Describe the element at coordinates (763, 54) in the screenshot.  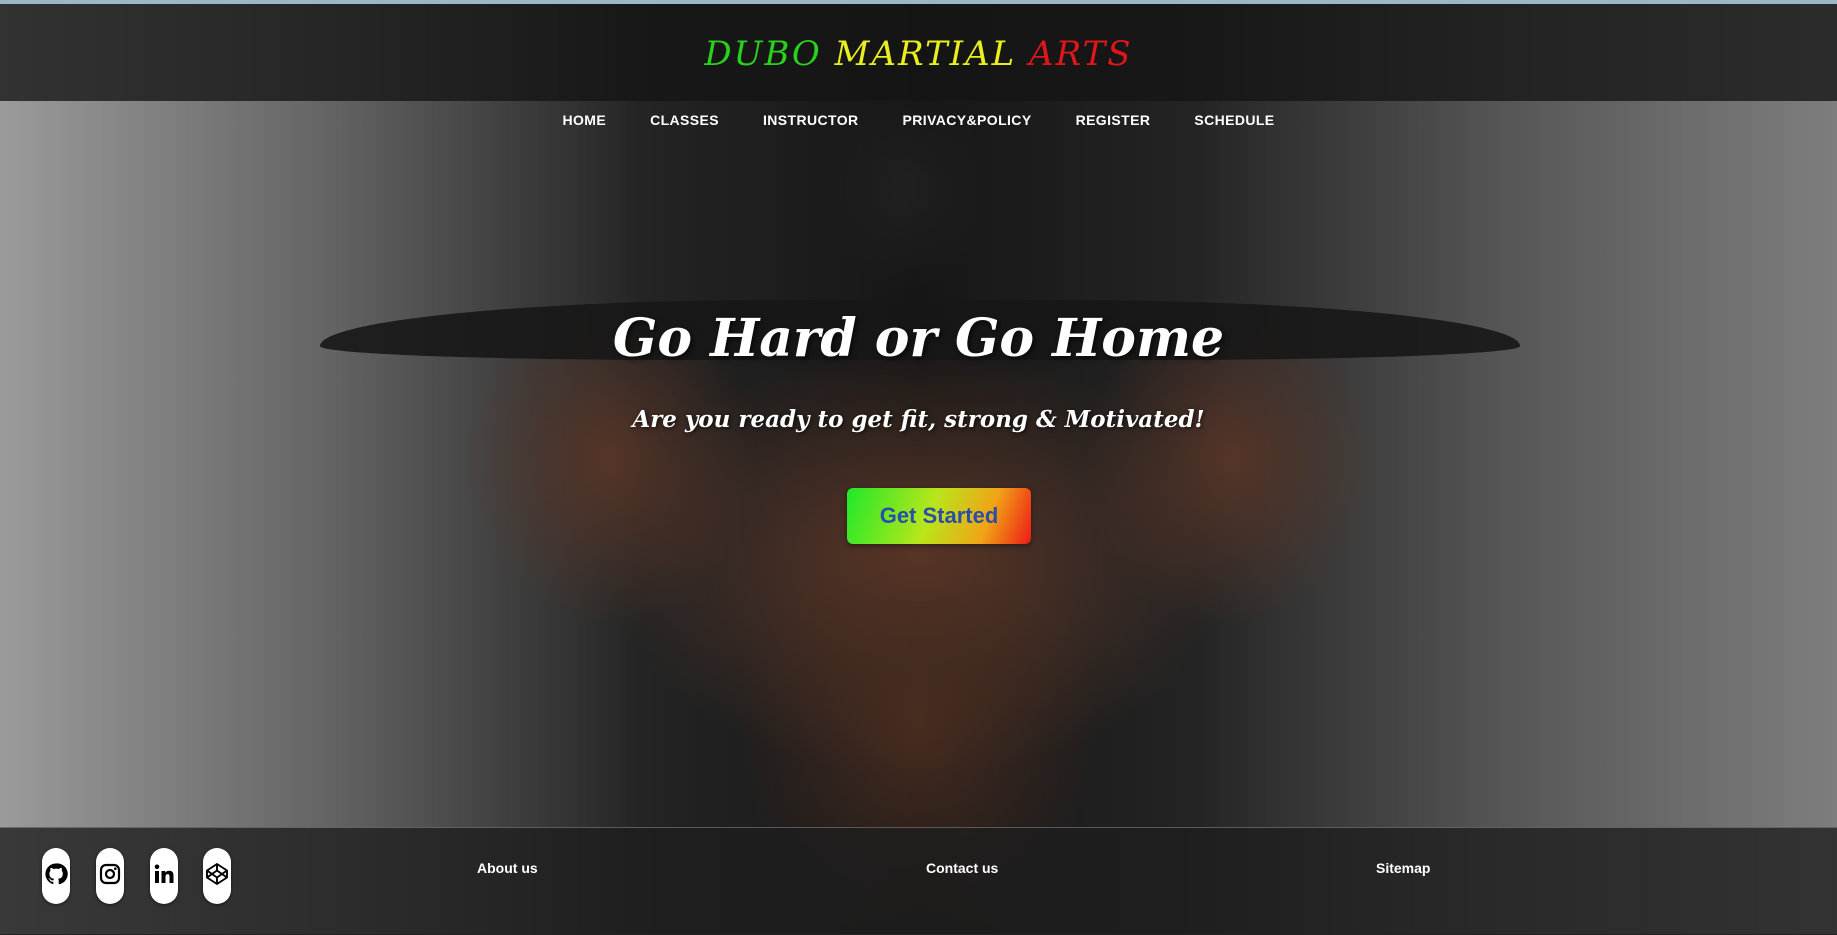
I see `brand-word-dubo: DUBO` at that location.